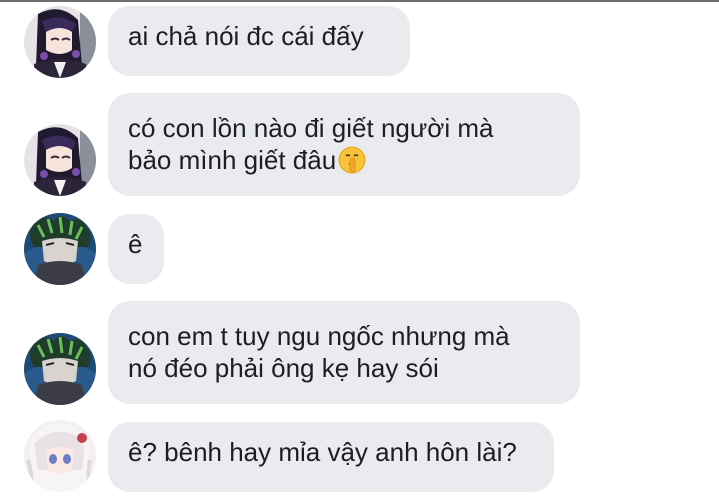 This screenshot has width=719, height=497. Describe the element at coordinates (311, 128) in the screenshot. I see `message-text: có con lồn nào đi giết người mà` at that location.